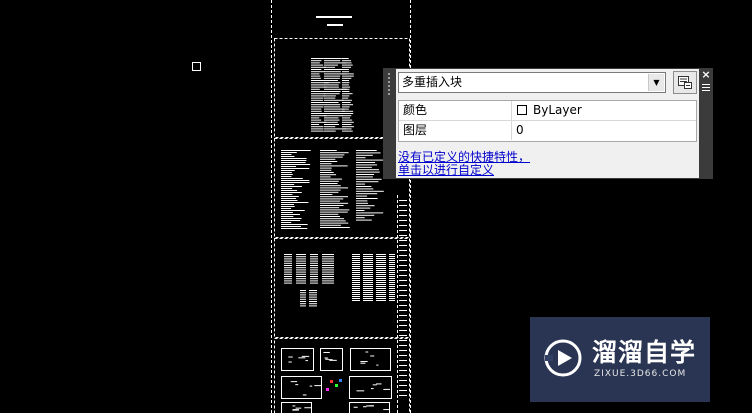  What do you see at coordinates (644, 352) in the screenshot?
I see `watermark-brand: 溜溜自学` at bounding box center [644, 352].